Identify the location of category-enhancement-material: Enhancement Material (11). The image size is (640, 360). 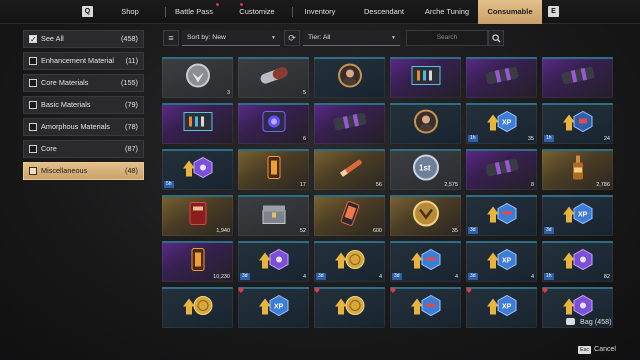
(83, 61).